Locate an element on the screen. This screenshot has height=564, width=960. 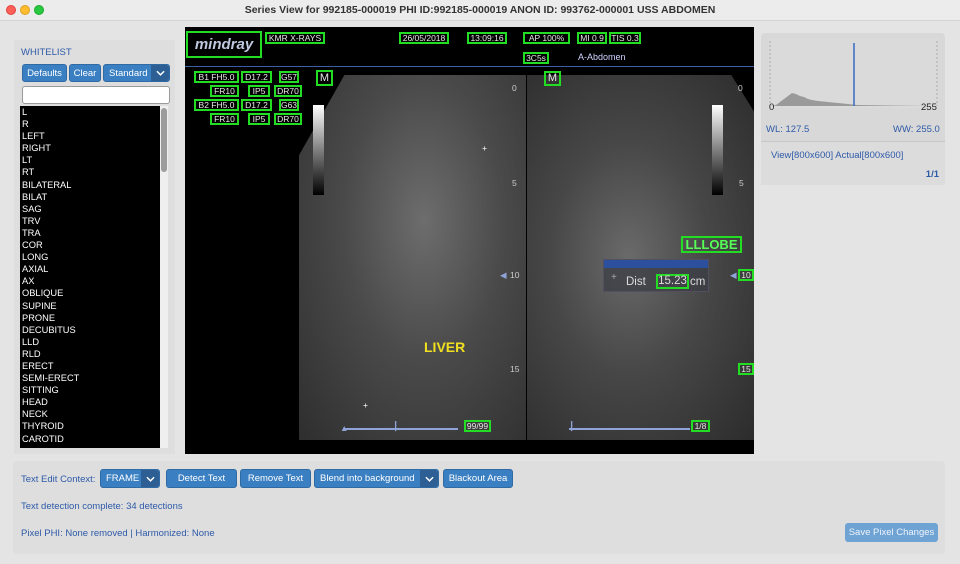
detection-probe: 3C5s is located at coordinates (536, 58).